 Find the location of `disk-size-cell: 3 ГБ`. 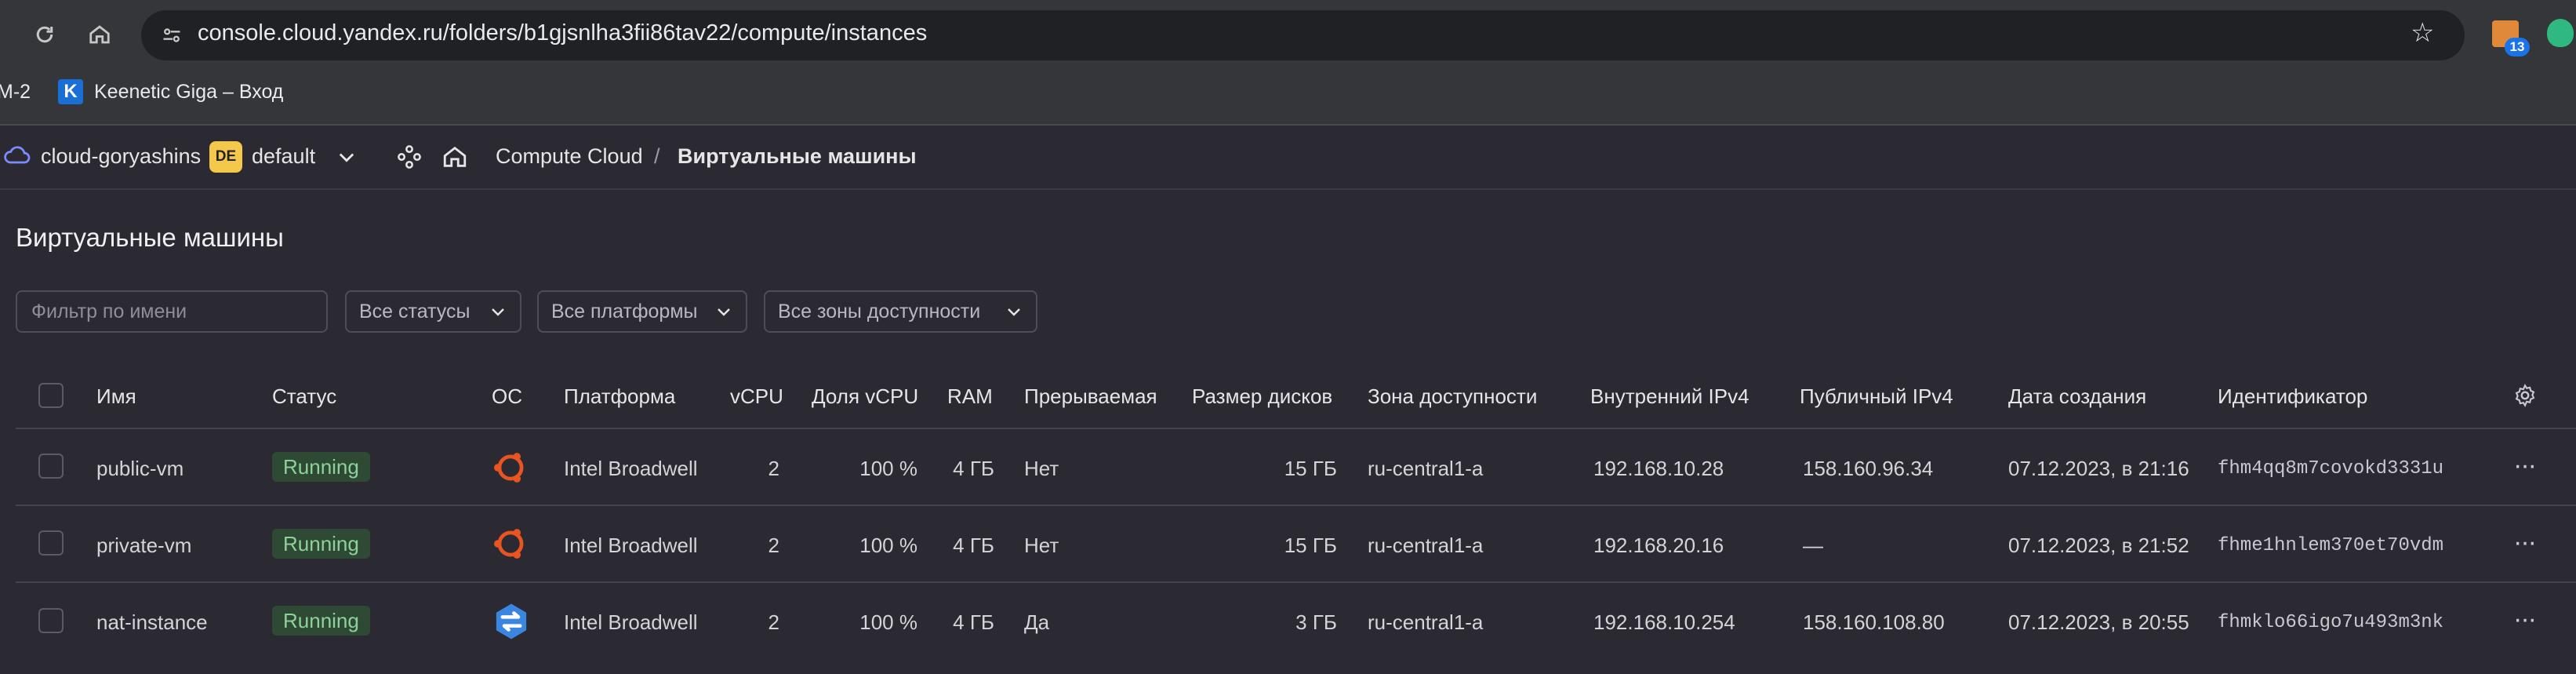

disk-size-cell: 3 ГБ is located at coordinates (1316, 622).